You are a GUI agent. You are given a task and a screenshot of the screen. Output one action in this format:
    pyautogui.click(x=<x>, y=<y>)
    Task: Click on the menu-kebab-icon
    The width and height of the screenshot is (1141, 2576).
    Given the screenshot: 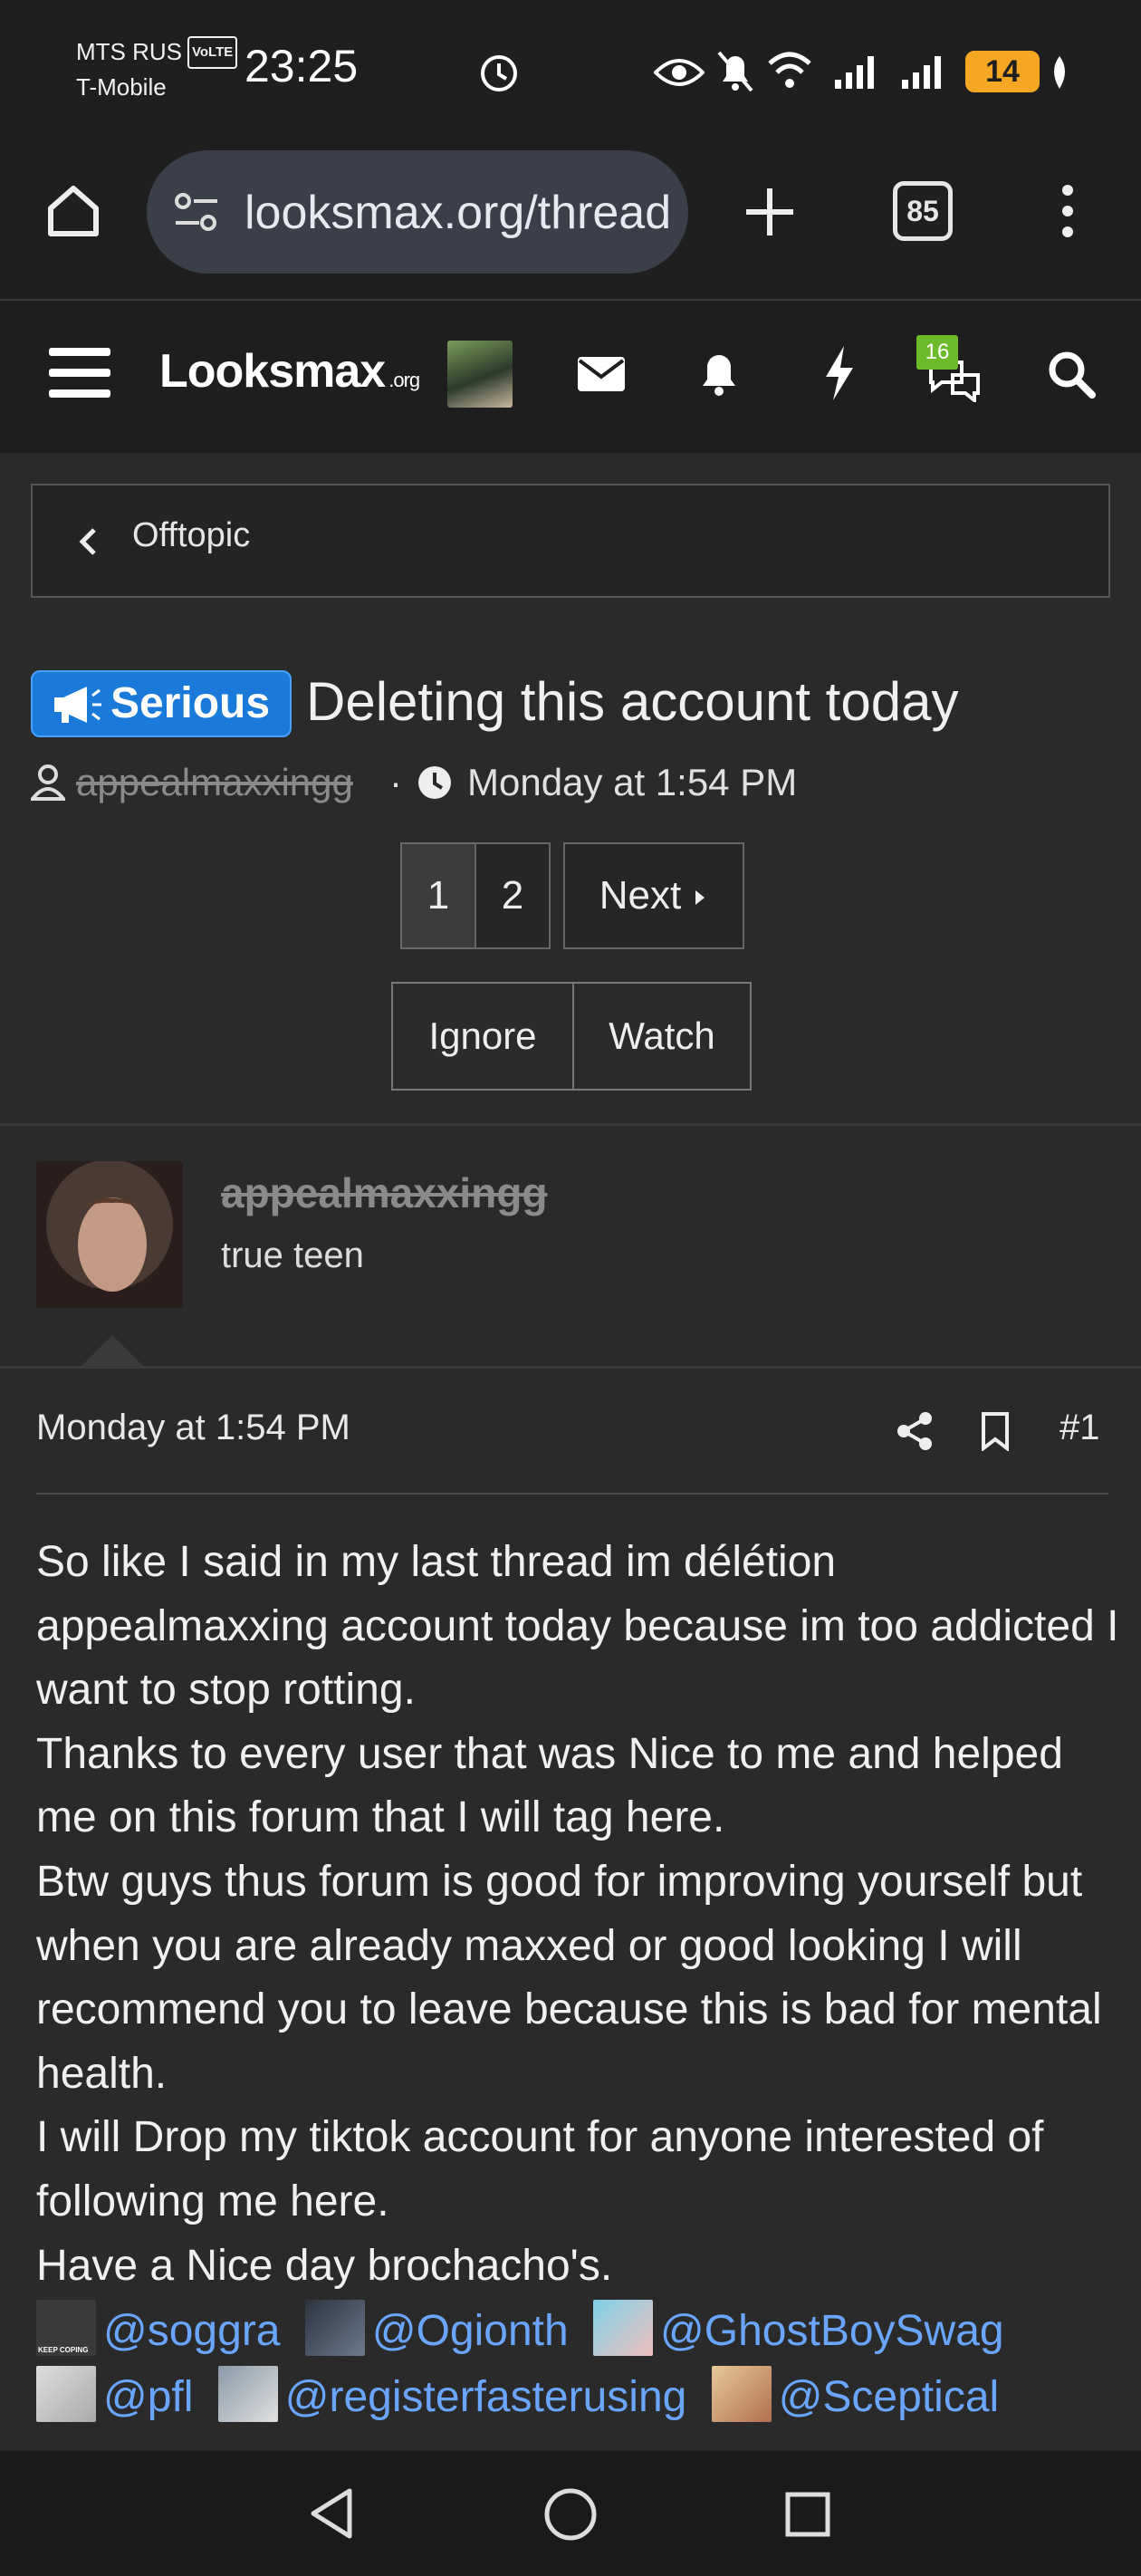 What is the action you would take?
    pyautogui.click(x=1068, y=211)
    